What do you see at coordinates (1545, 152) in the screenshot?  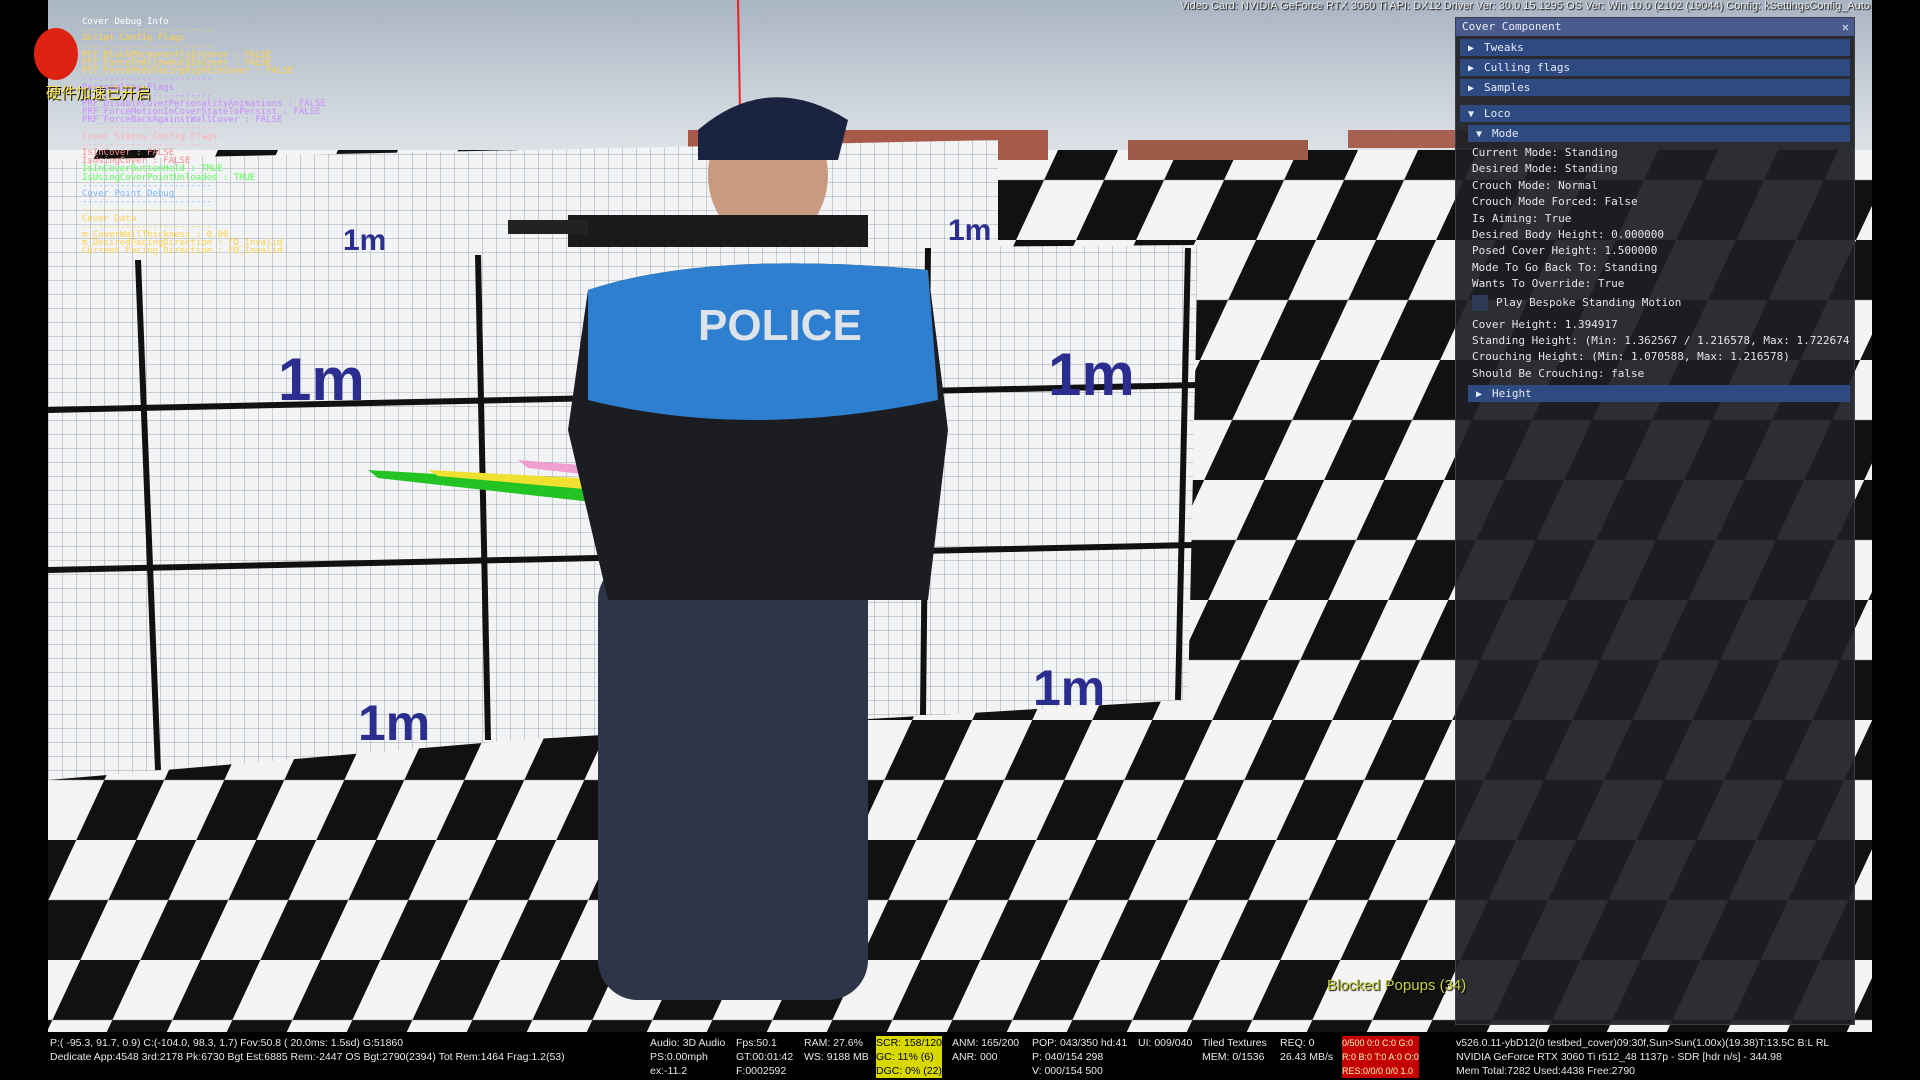 I see `panel-value-row: Current Mode: Standing` at bounding box center [1545, 152].